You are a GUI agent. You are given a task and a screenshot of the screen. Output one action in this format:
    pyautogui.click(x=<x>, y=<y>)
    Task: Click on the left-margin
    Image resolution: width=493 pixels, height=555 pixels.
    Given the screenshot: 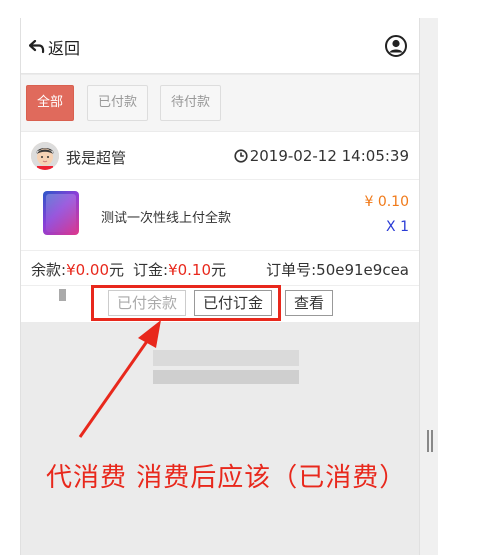 What is the action you would take?
    pyautogui.click(x=10, y=277)
    